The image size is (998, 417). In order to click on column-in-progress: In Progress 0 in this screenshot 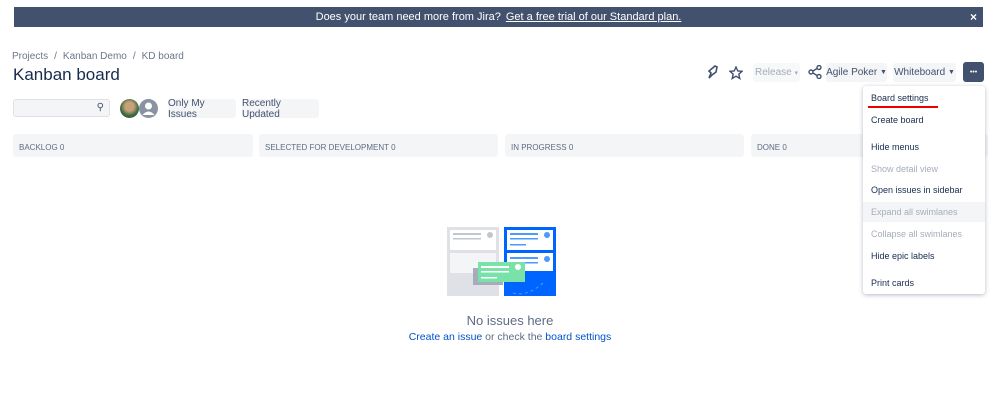, I will do `click(624, 145)`.